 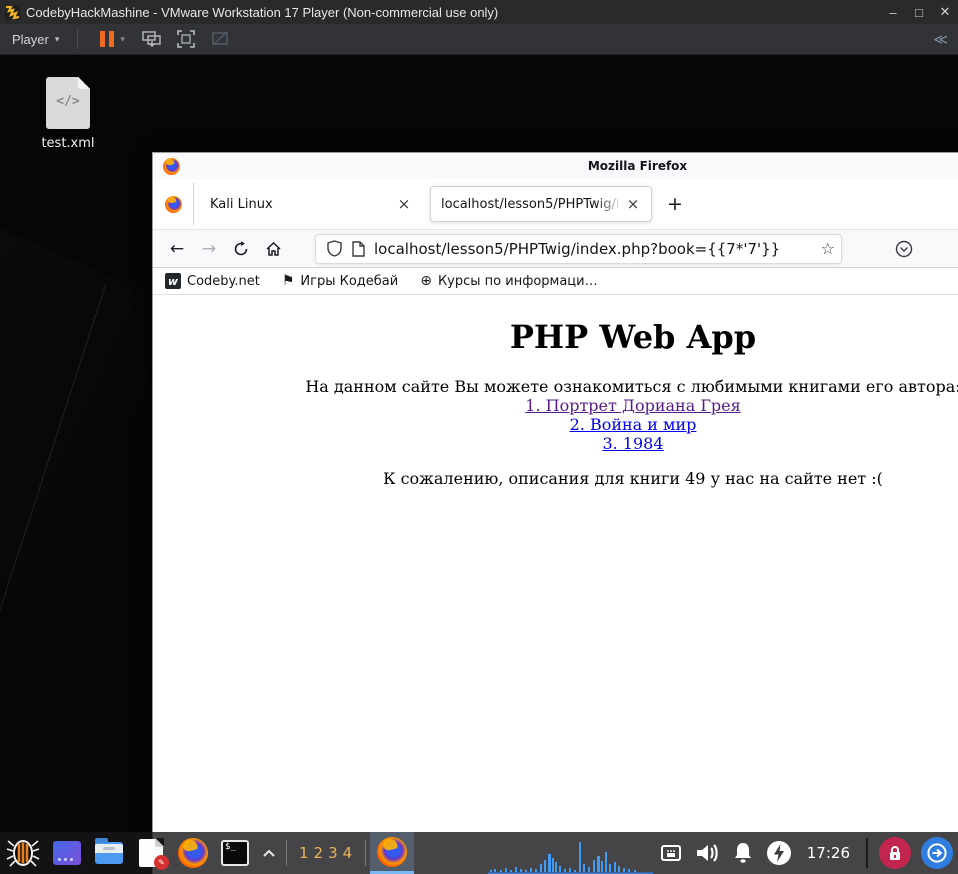 I want to click on text-editor-button: ✎, so click(x=151, y=853).